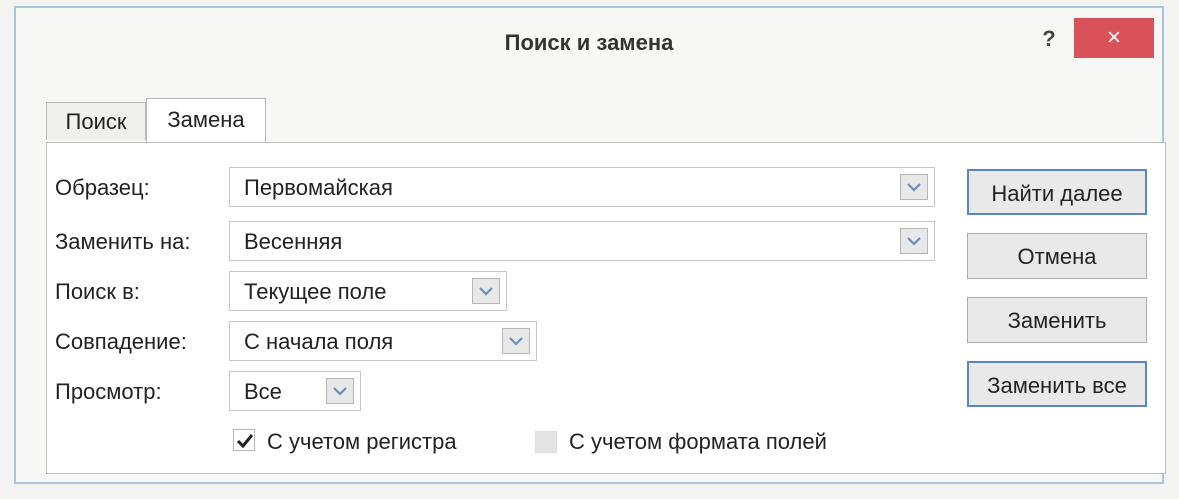  Describe the element at coordinates (1057, 384) in the screenshot. I see `replace-all-button: Заменить все` at that location.